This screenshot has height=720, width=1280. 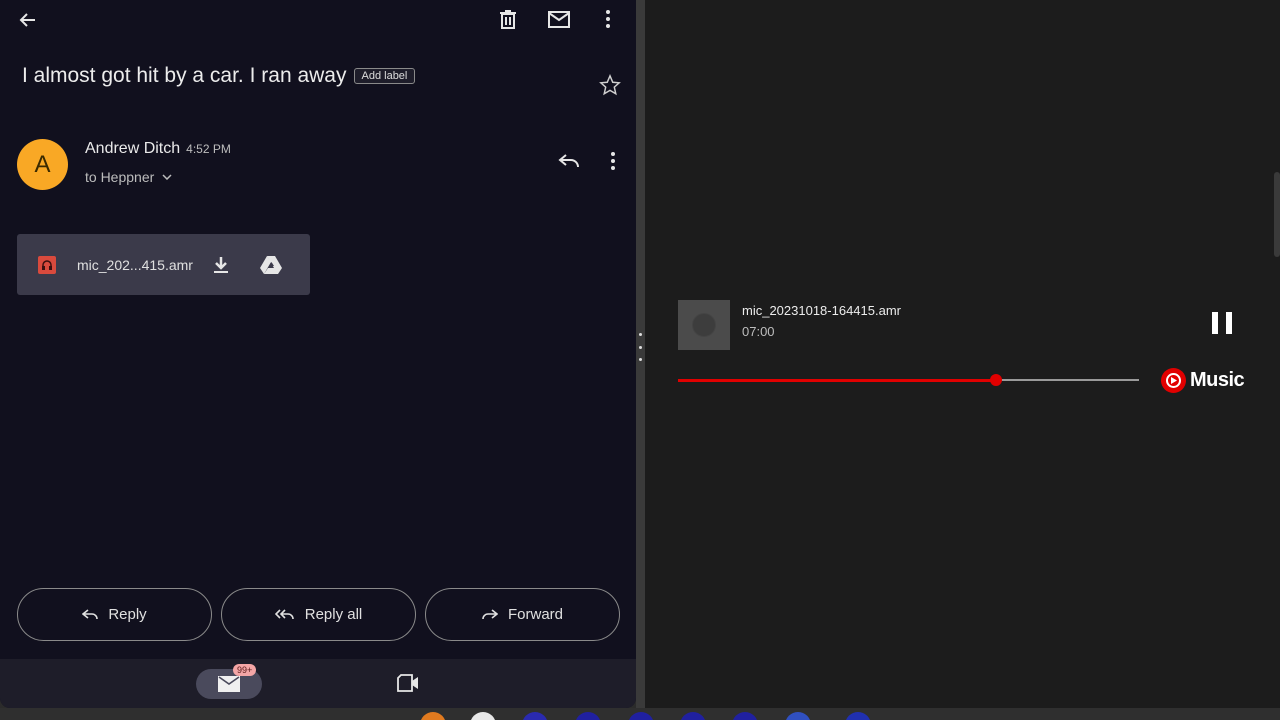 I want to click on reply-all-label: Reply all, so click(x=333, y=614).